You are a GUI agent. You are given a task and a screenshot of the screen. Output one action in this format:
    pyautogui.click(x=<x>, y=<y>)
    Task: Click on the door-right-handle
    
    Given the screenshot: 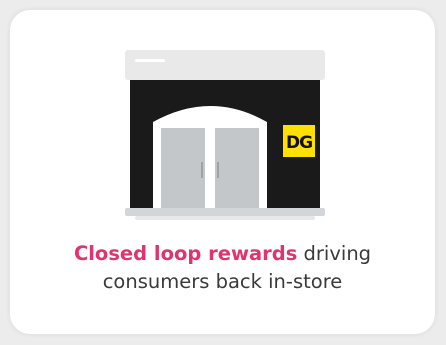 What is the action you would take?
    pyautogui.click(x=218, y=170)
    